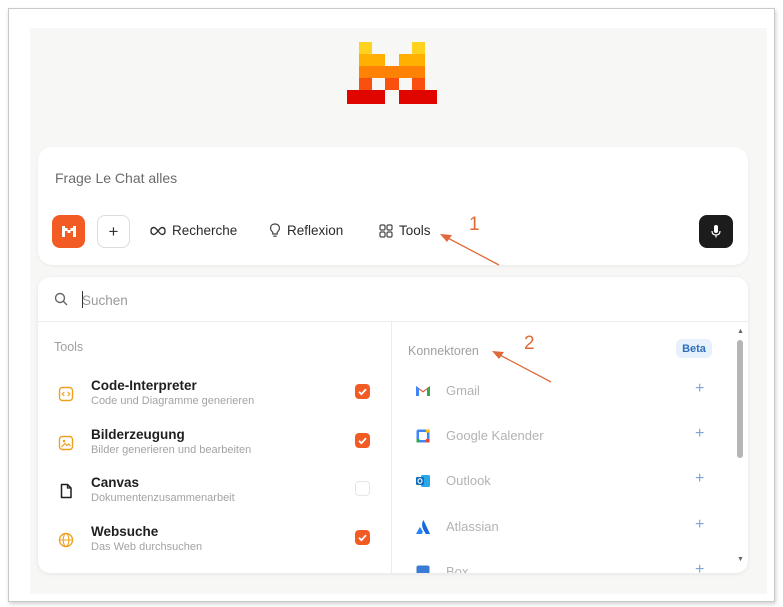 Image resolution: width=783 pixels, height=607 pixels. Describe the element at coordinates (163, 498) in the screenshot. I see `tool-description: Dokumentenzusammenarbeit` at that location.